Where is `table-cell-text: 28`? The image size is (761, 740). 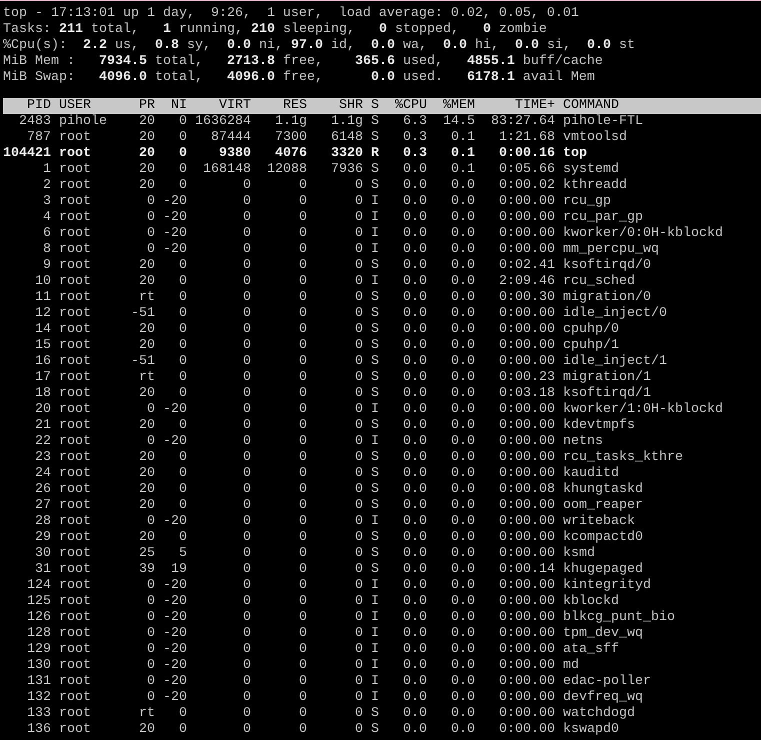
table-cell-text: 28 is located at coordinates (42, 522).